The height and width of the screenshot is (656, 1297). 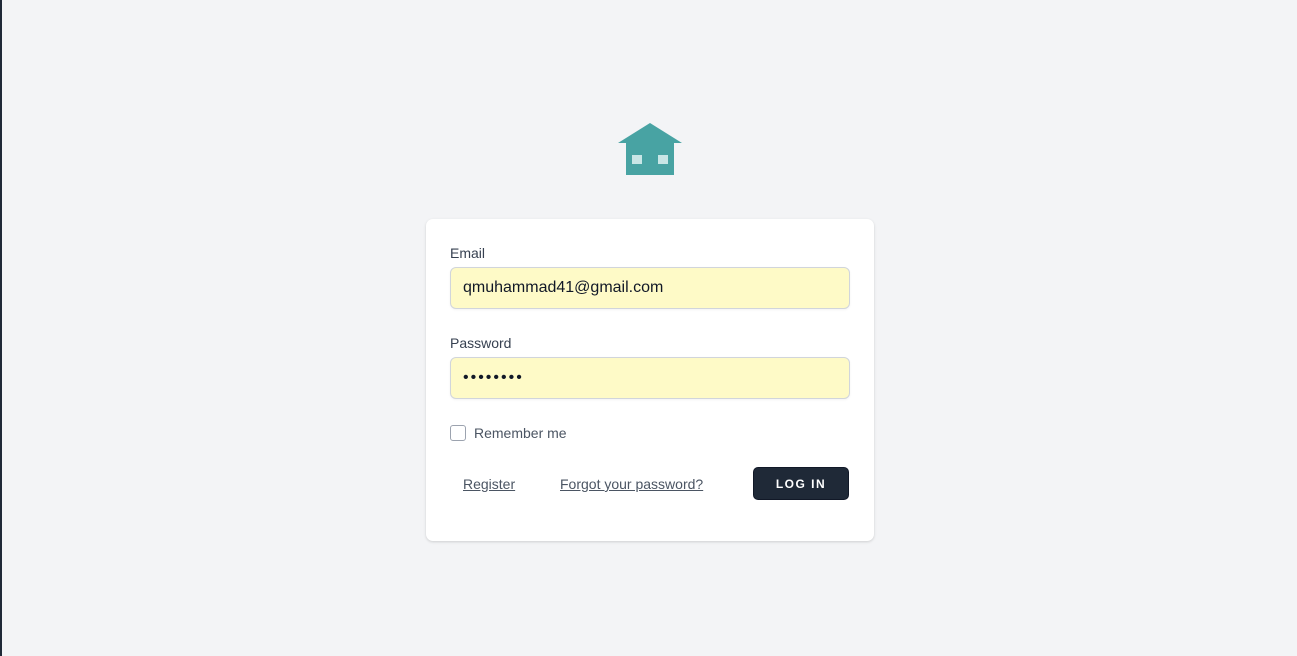 What do you see at coordinates (458, 433) in the screenshot?
I see `remember-me-checkbox` at bounding box center [458, 433].